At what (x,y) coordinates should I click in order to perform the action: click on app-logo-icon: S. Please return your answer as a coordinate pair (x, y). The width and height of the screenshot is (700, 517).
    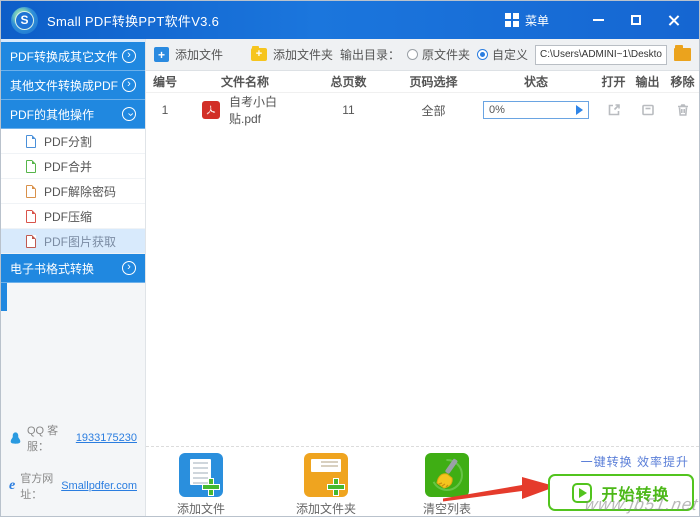
    Looking at the image, I should click on (24, 20).